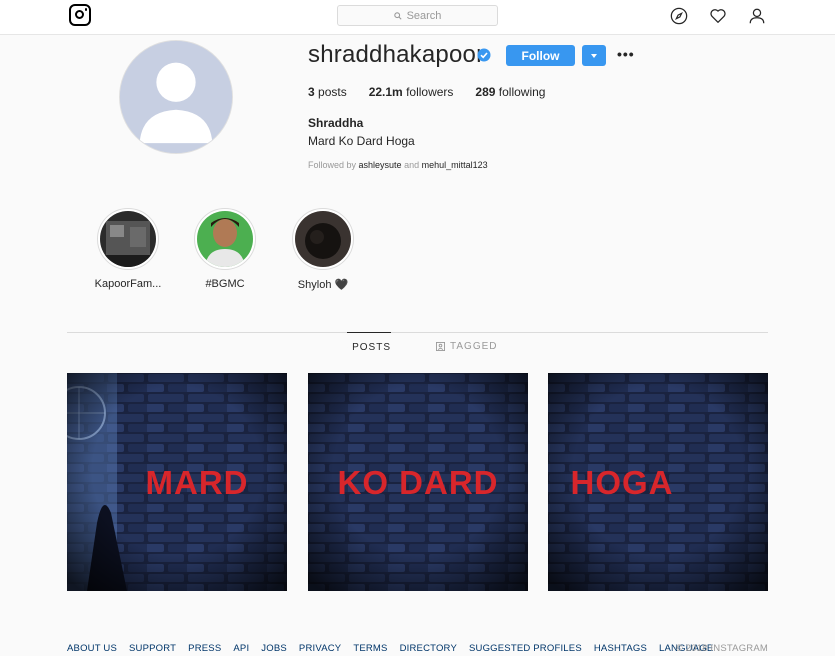 The width and height of the screenshot is (835, 656). Describe the element at coordinates (757, 16) in the screenshot. I see `profile-icon` at that location.